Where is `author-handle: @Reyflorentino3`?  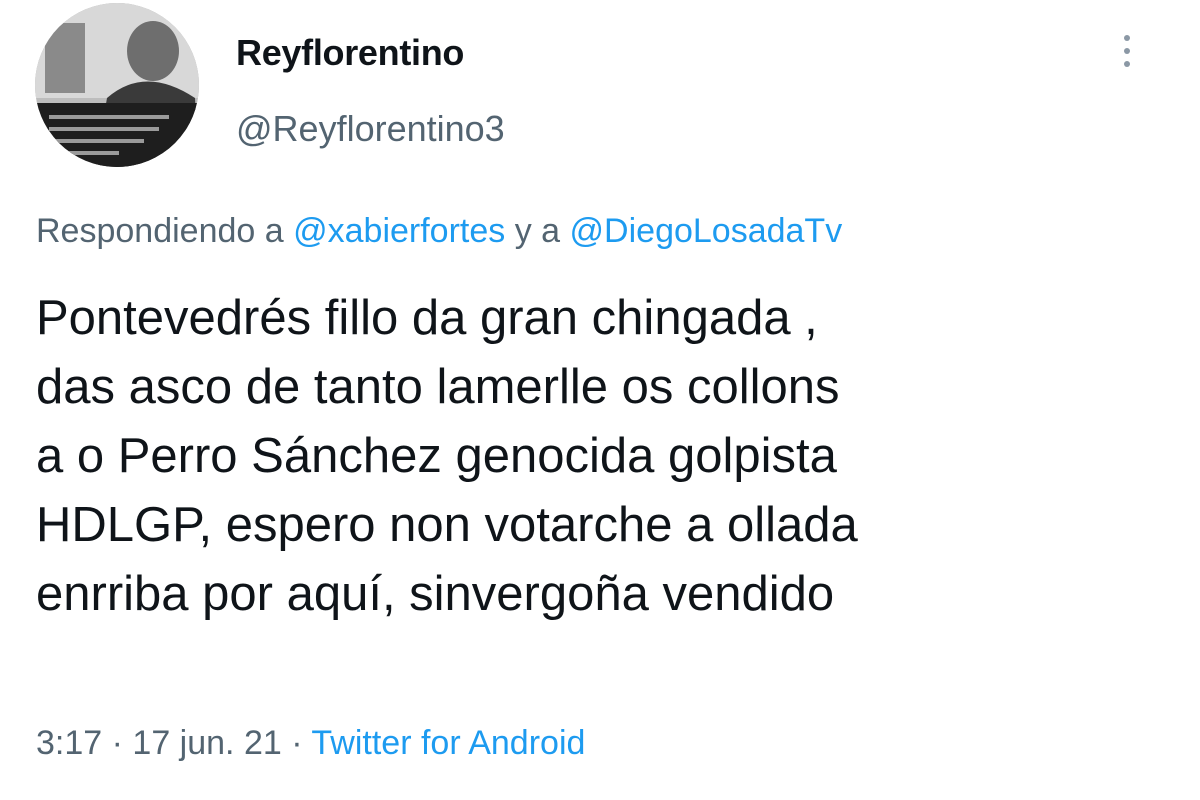
author-handle: @Reyflorentino3 is located at coordinates (370, 129).